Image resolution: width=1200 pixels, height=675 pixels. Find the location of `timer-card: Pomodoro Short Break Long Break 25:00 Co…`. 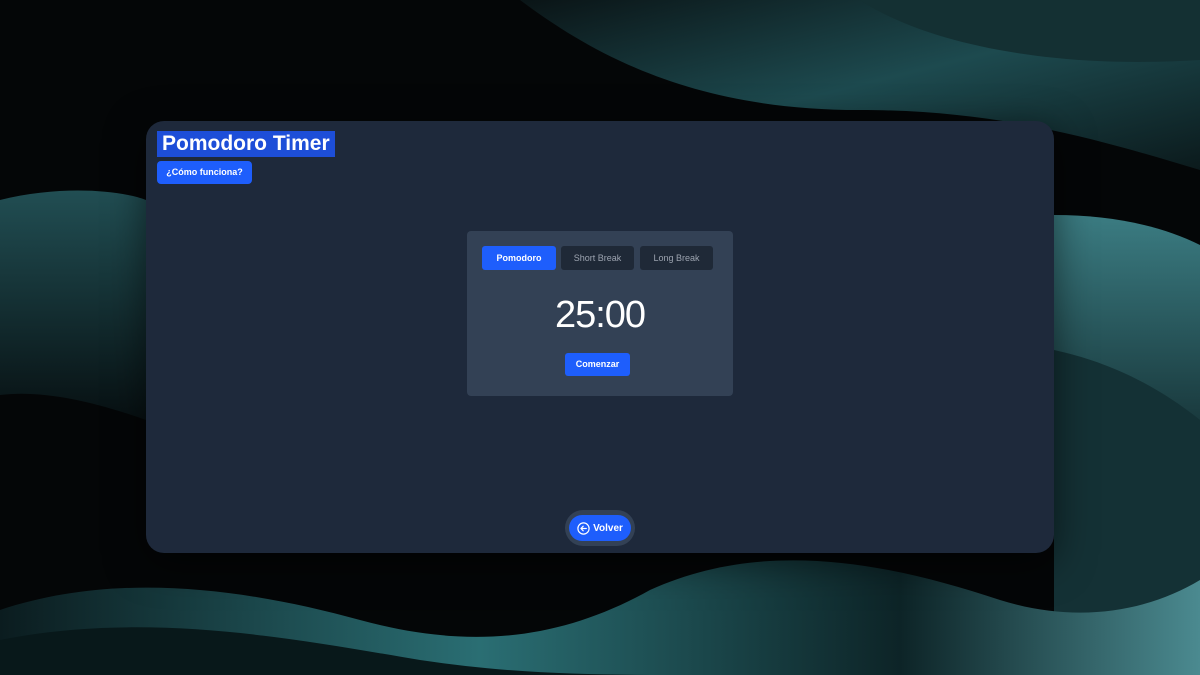

timer-card: Pomodoro Short Break Long Break 25:00 Co… is located at coordinates (600, 313).